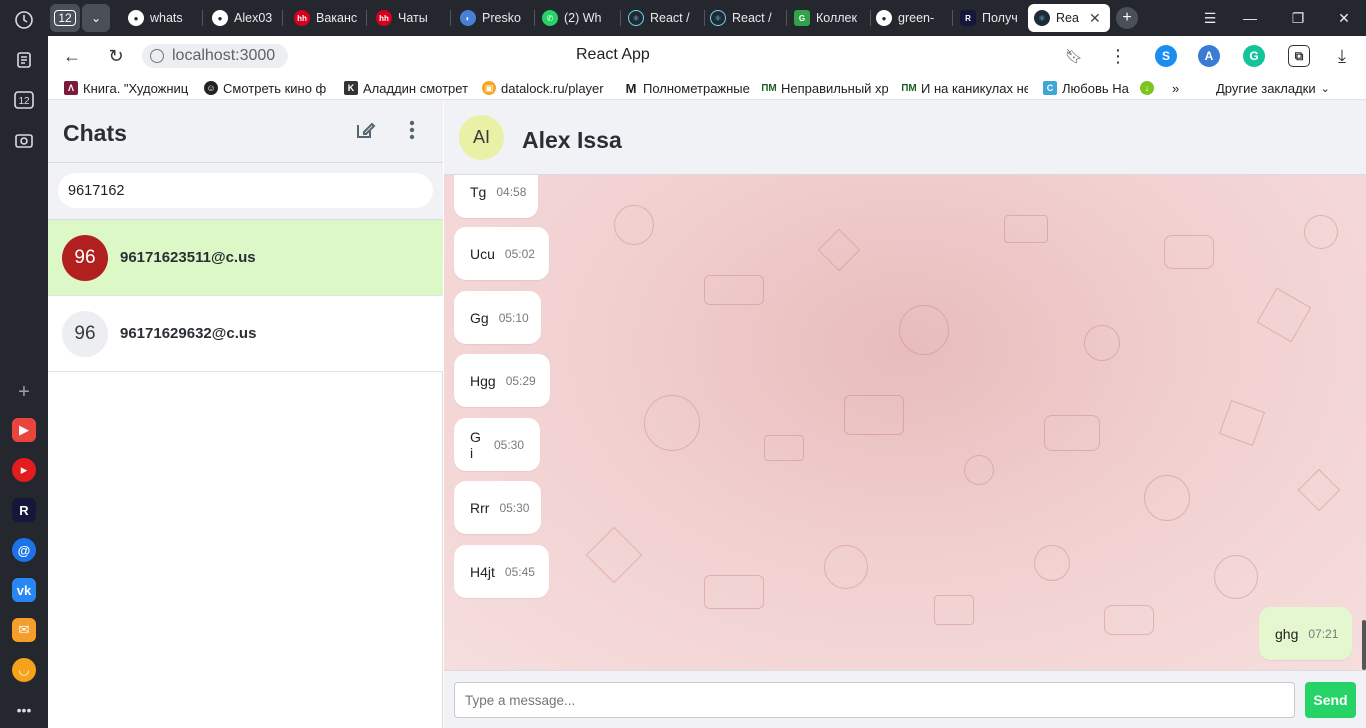 The height and width of the screenshot is (728, 1366). I want to click on more-vertical-icon: ⋮, so click(1118, 56).